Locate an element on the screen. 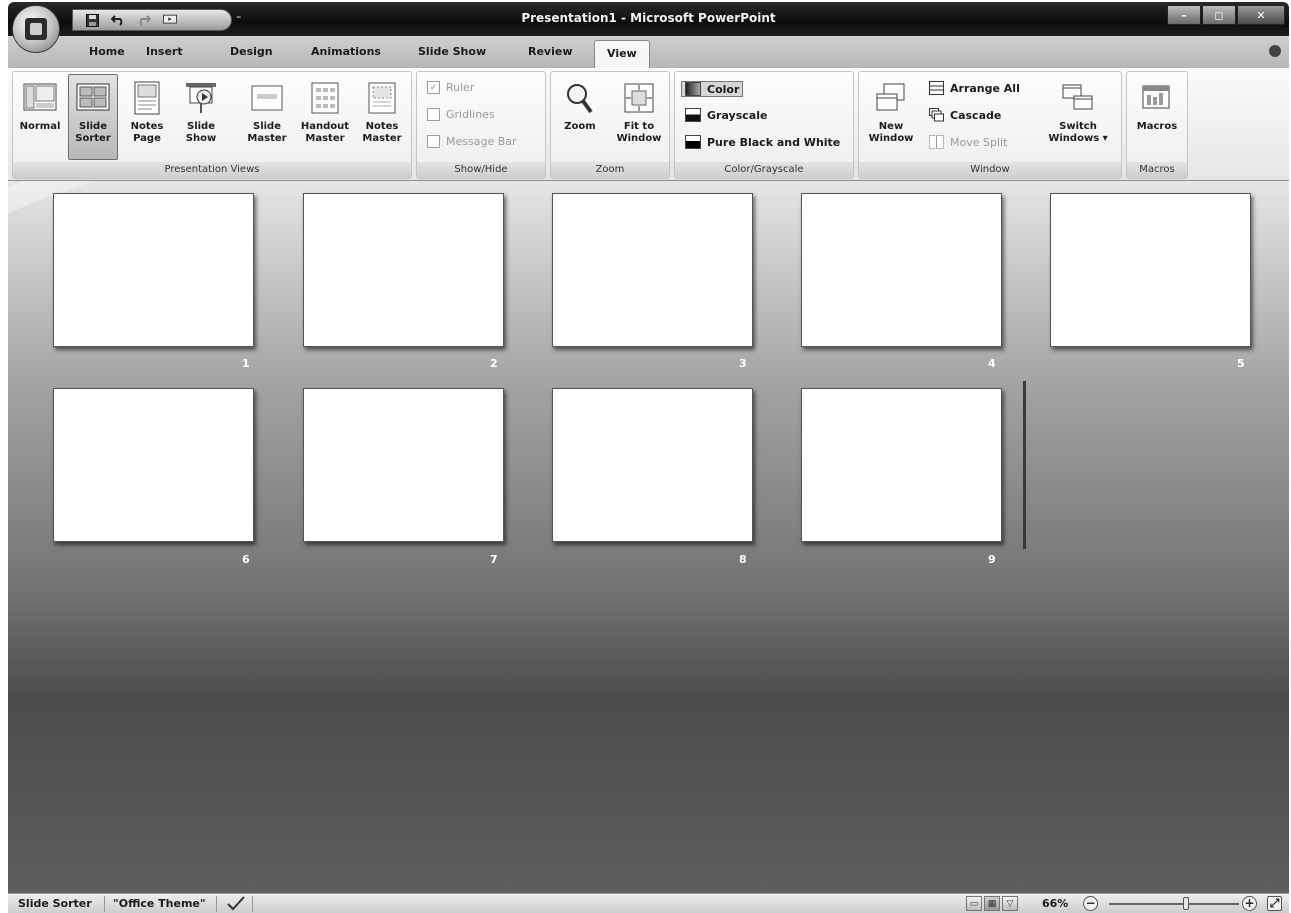 The width and height of the screenshot is (1291, 913). tab-animations: Animations is located at coordinates (346, 51).